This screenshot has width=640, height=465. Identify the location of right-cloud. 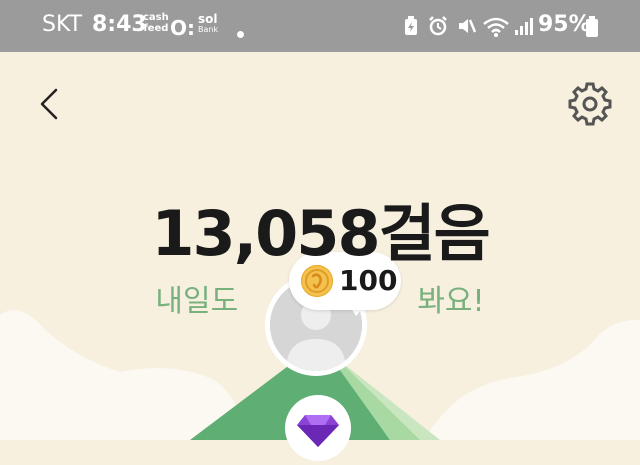
(532, 379).